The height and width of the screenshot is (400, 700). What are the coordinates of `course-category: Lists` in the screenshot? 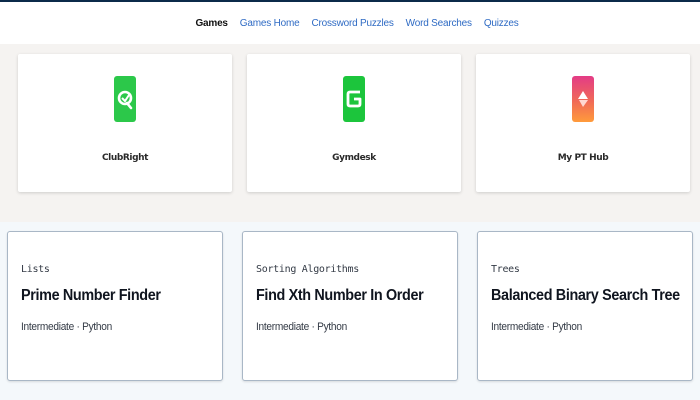 It's located at (35, 269).